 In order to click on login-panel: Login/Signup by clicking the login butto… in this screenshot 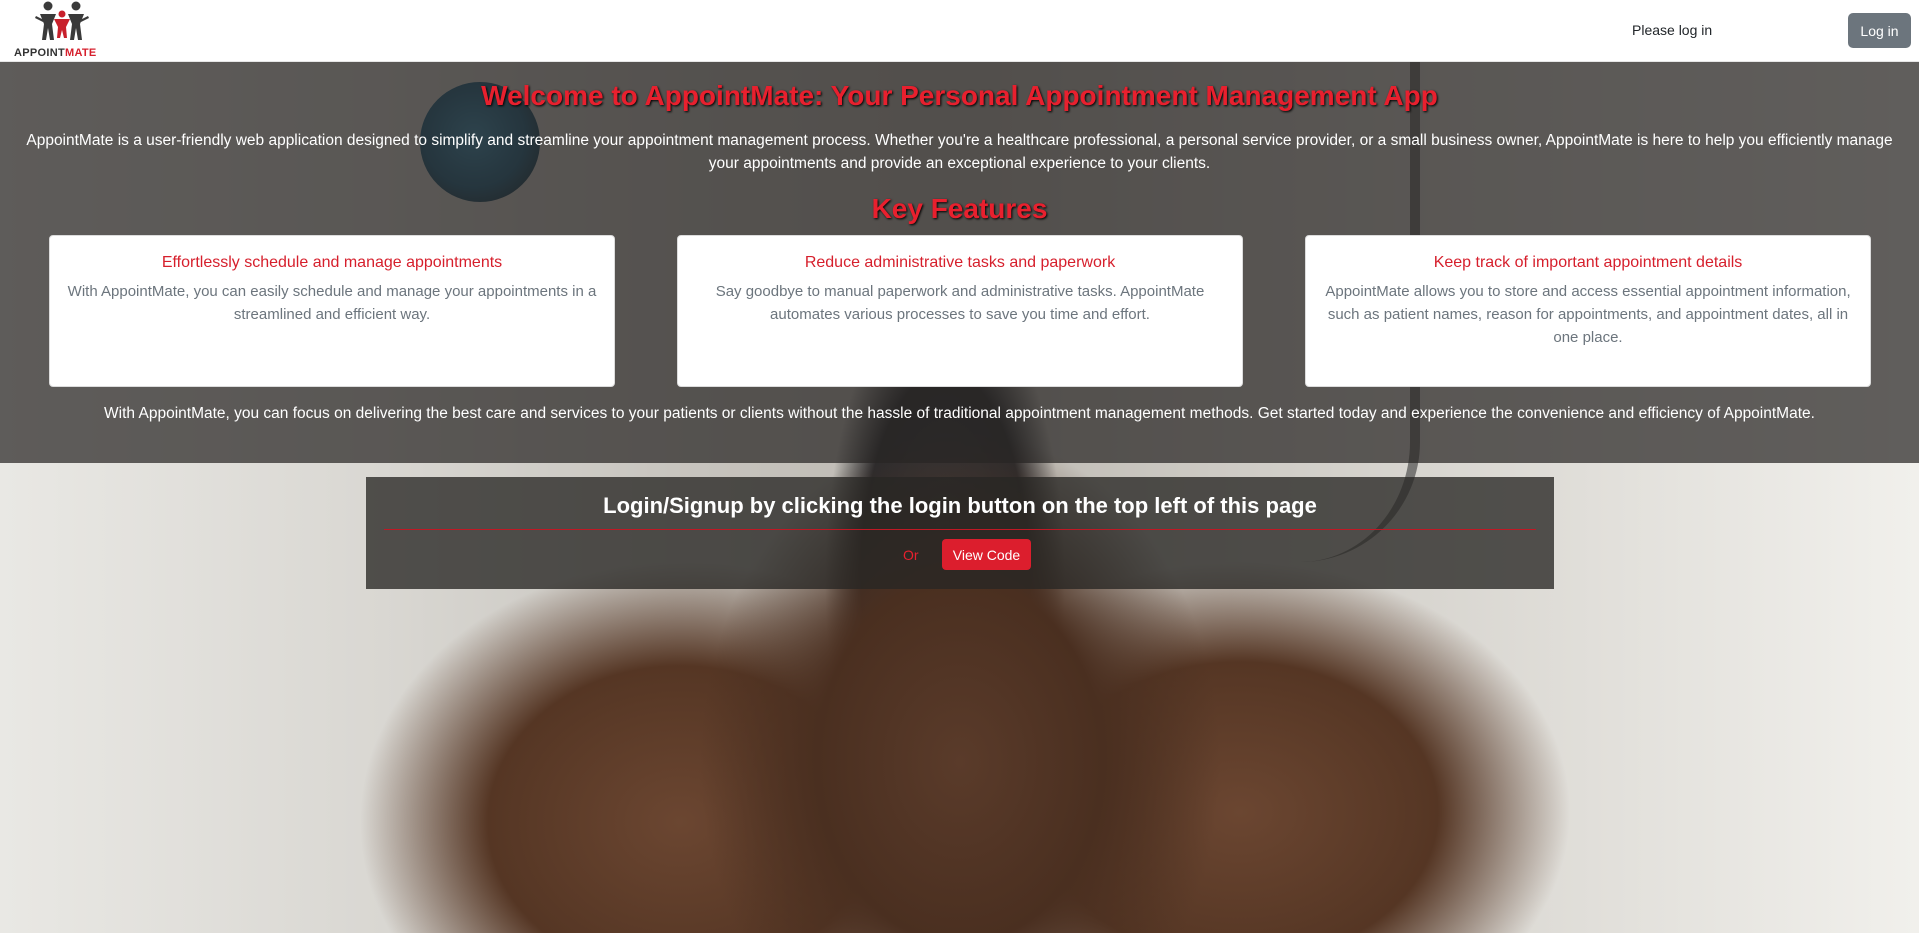, I will do `click(960, 533)`.